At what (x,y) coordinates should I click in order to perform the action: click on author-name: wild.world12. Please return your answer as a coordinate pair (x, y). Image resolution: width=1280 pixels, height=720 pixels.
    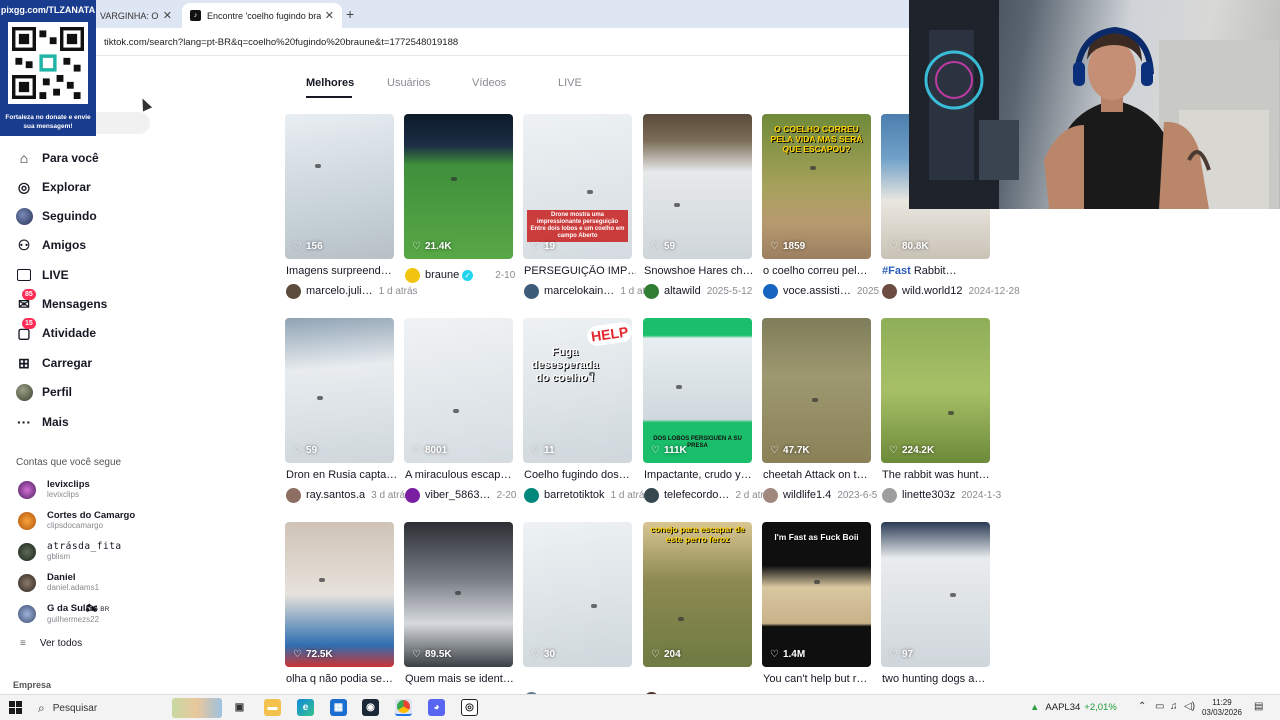
    Looking at the image, I should click on (932, 291).